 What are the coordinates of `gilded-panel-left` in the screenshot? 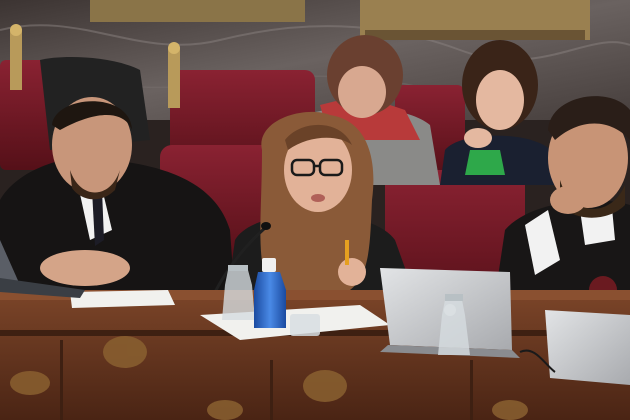 It's located at (197, 11).